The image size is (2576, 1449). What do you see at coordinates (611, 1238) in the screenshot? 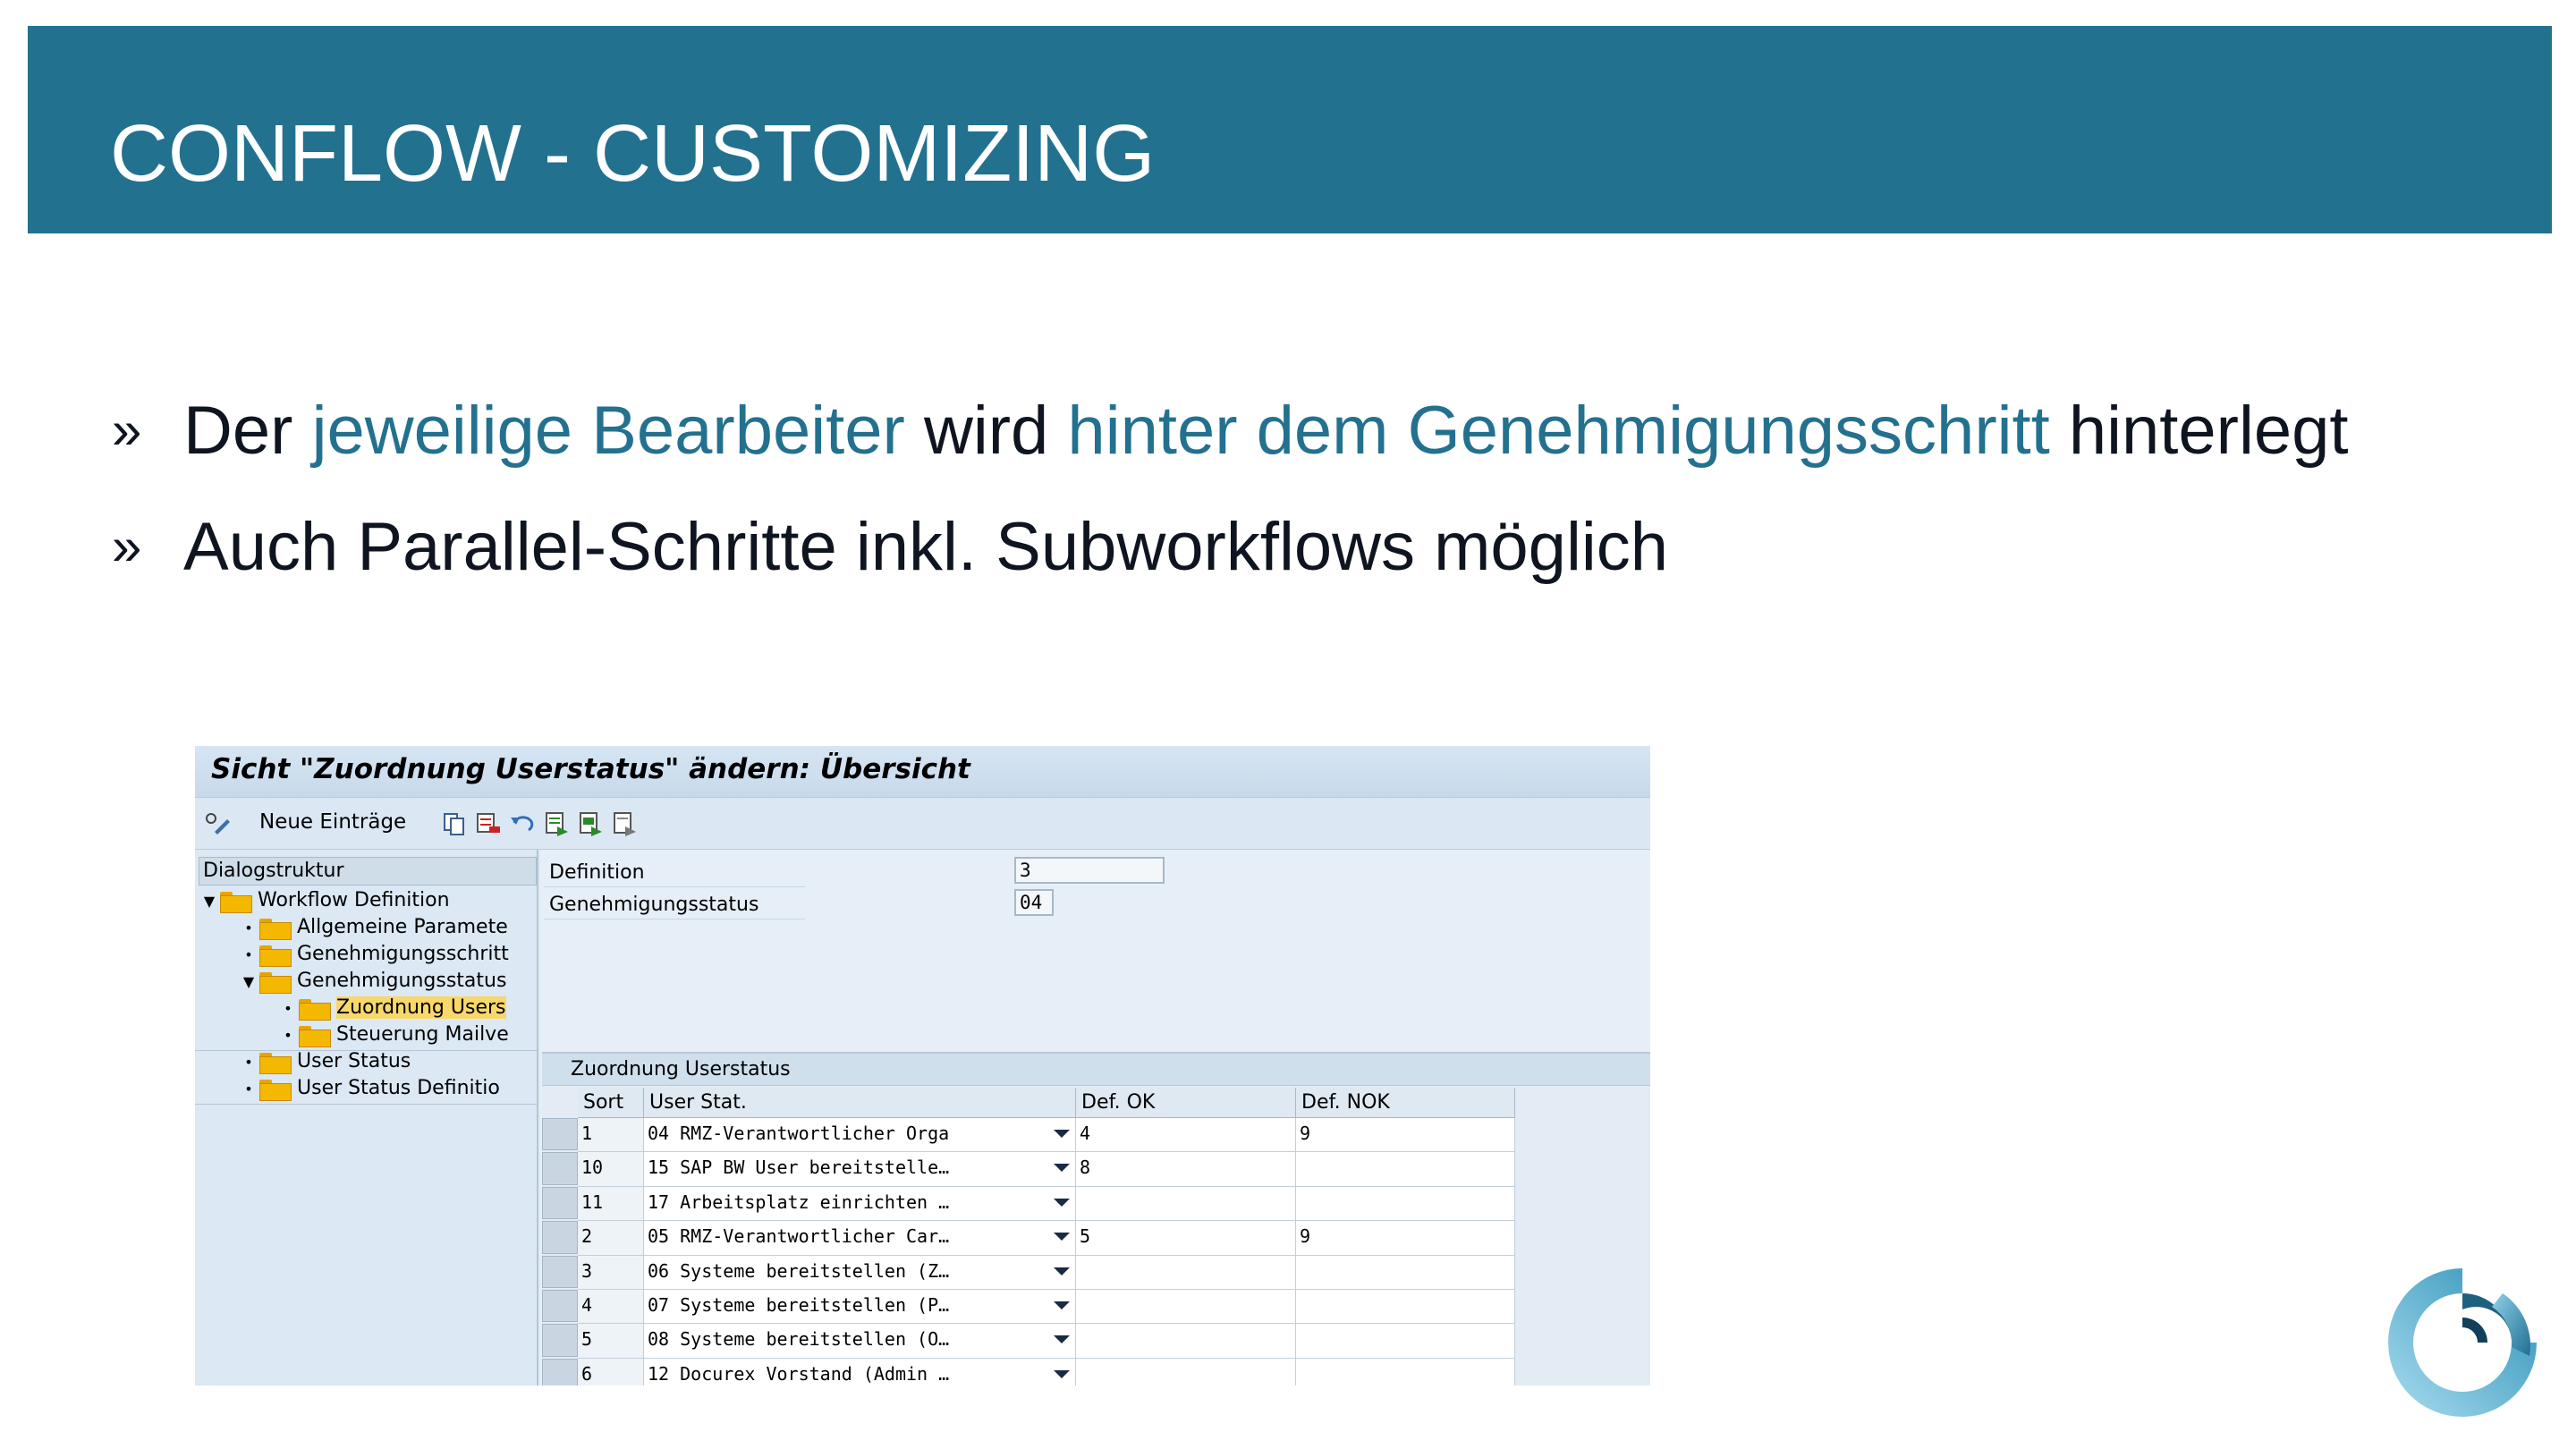
I see `cell-sort: 2` at bounding box center [611, 1238].